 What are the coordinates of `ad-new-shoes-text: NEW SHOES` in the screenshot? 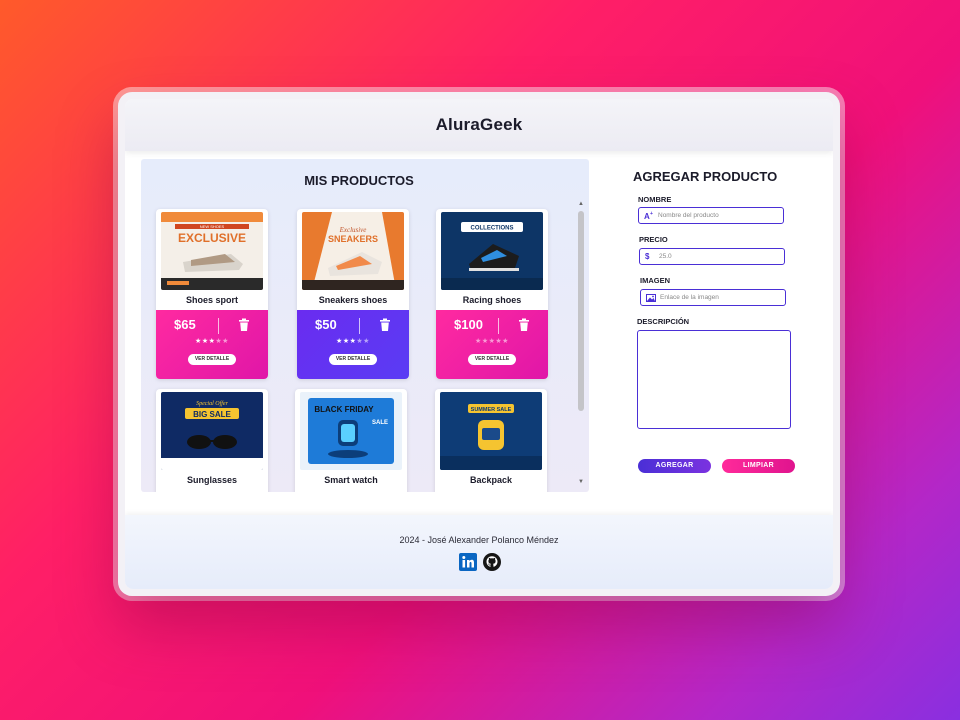 It's located at (212, 226).